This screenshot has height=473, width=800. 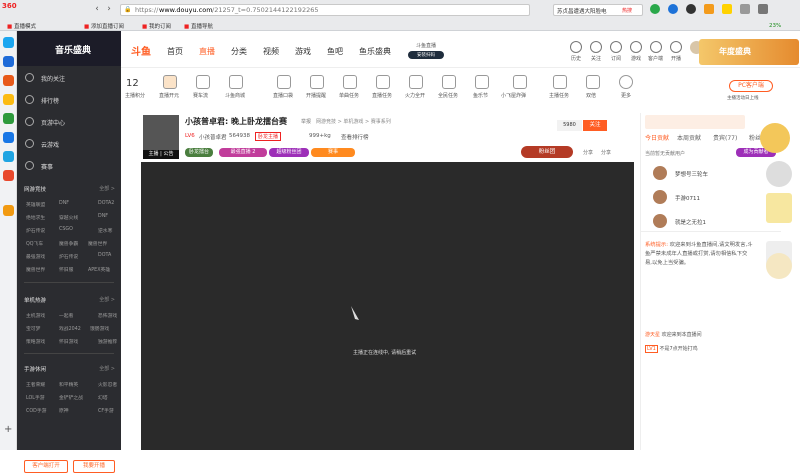 I want to click on task-icon, so click(x=350, y=82).